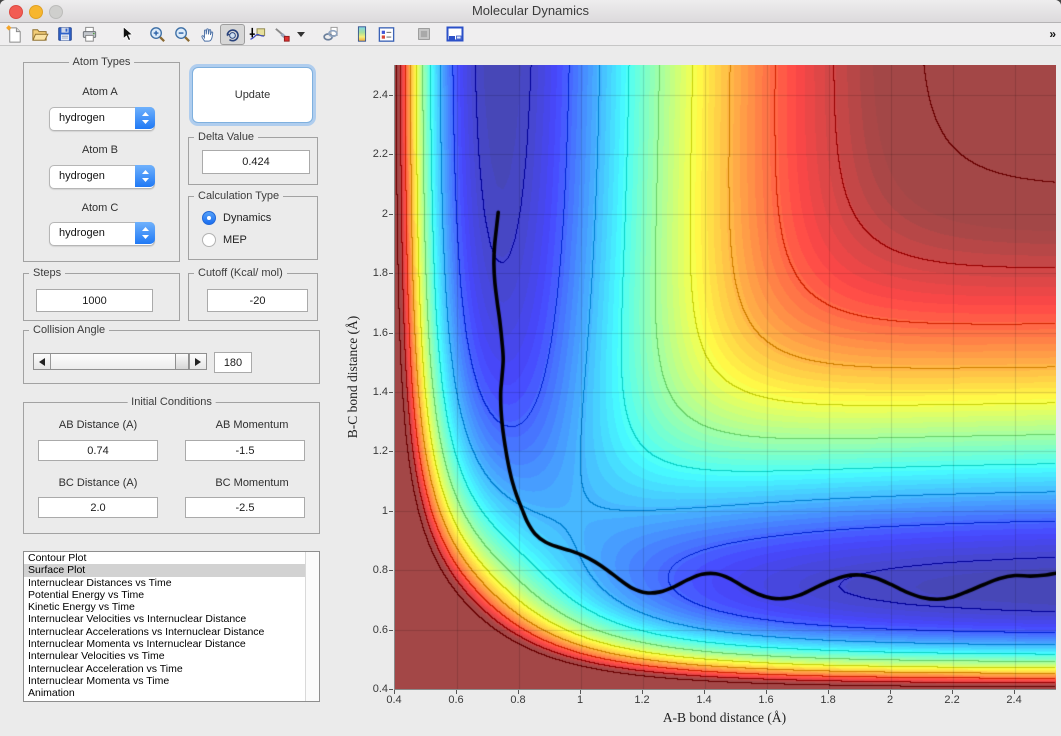 The width and height of the screenshot is (1061, 736). Describe the element at coordinates (98, 425) in the screenshot. I see `ab-distance-label: AB Distance (A)` at that location.